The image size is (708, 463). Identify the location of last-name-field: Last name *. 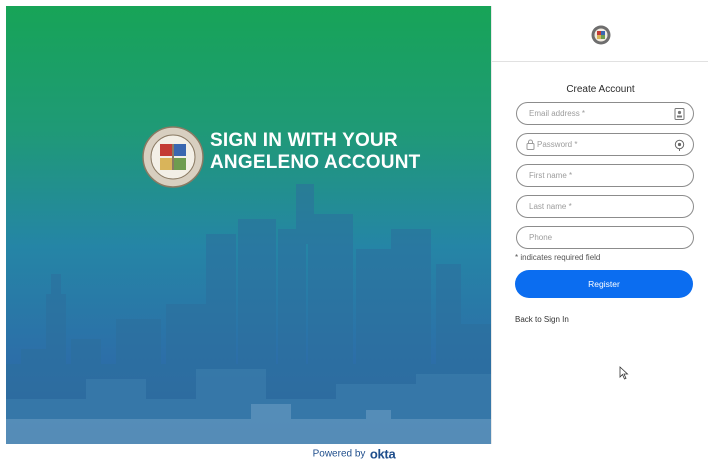
(605, 206).